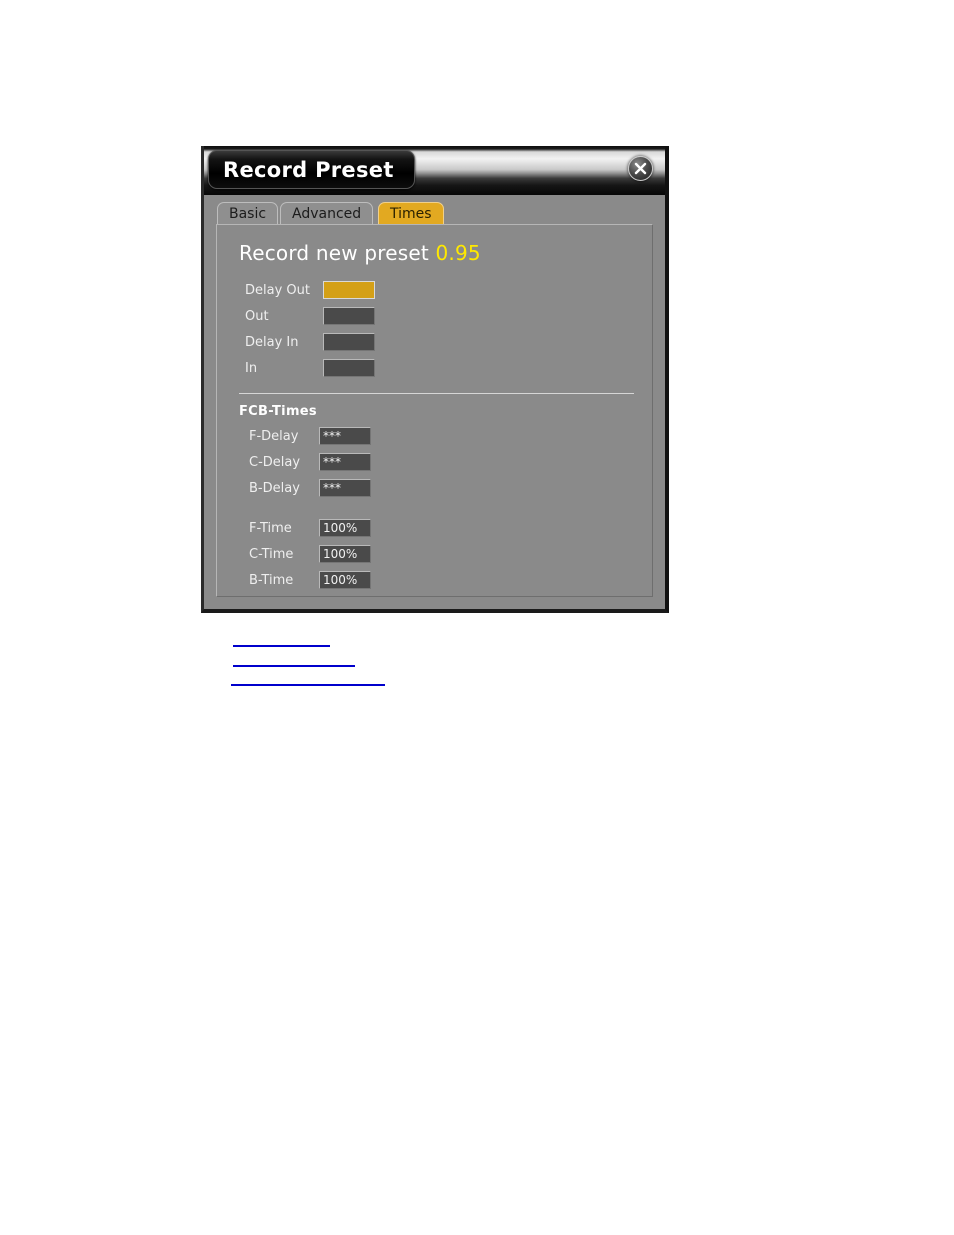 Image resolution: width=954 pixels, height=1235 pixels. Describe the element at coordinates (435, 368) in the screenshot. I see `row-in: In` at that location.